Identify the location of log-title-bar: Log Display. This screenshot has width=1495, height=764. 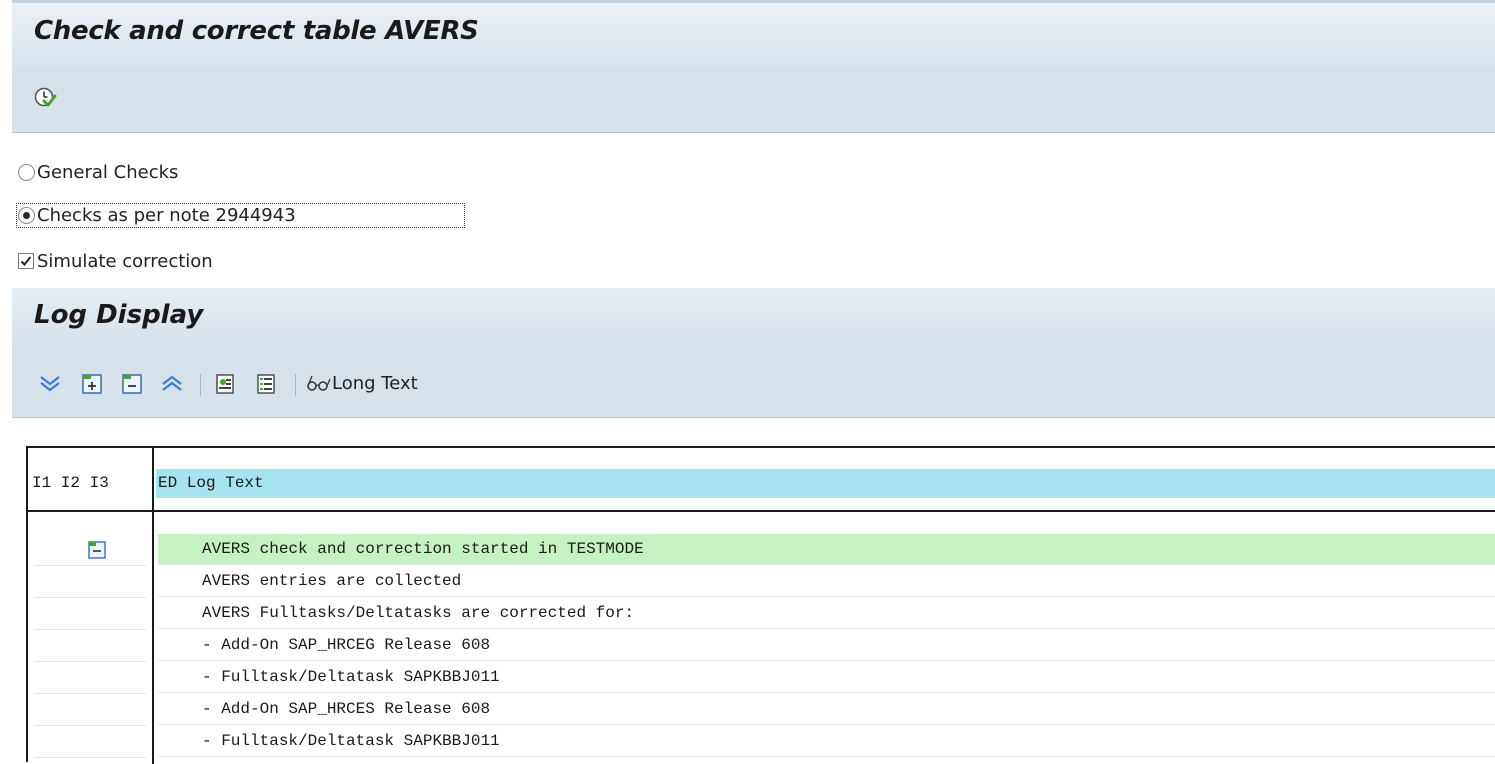
(753, 318).